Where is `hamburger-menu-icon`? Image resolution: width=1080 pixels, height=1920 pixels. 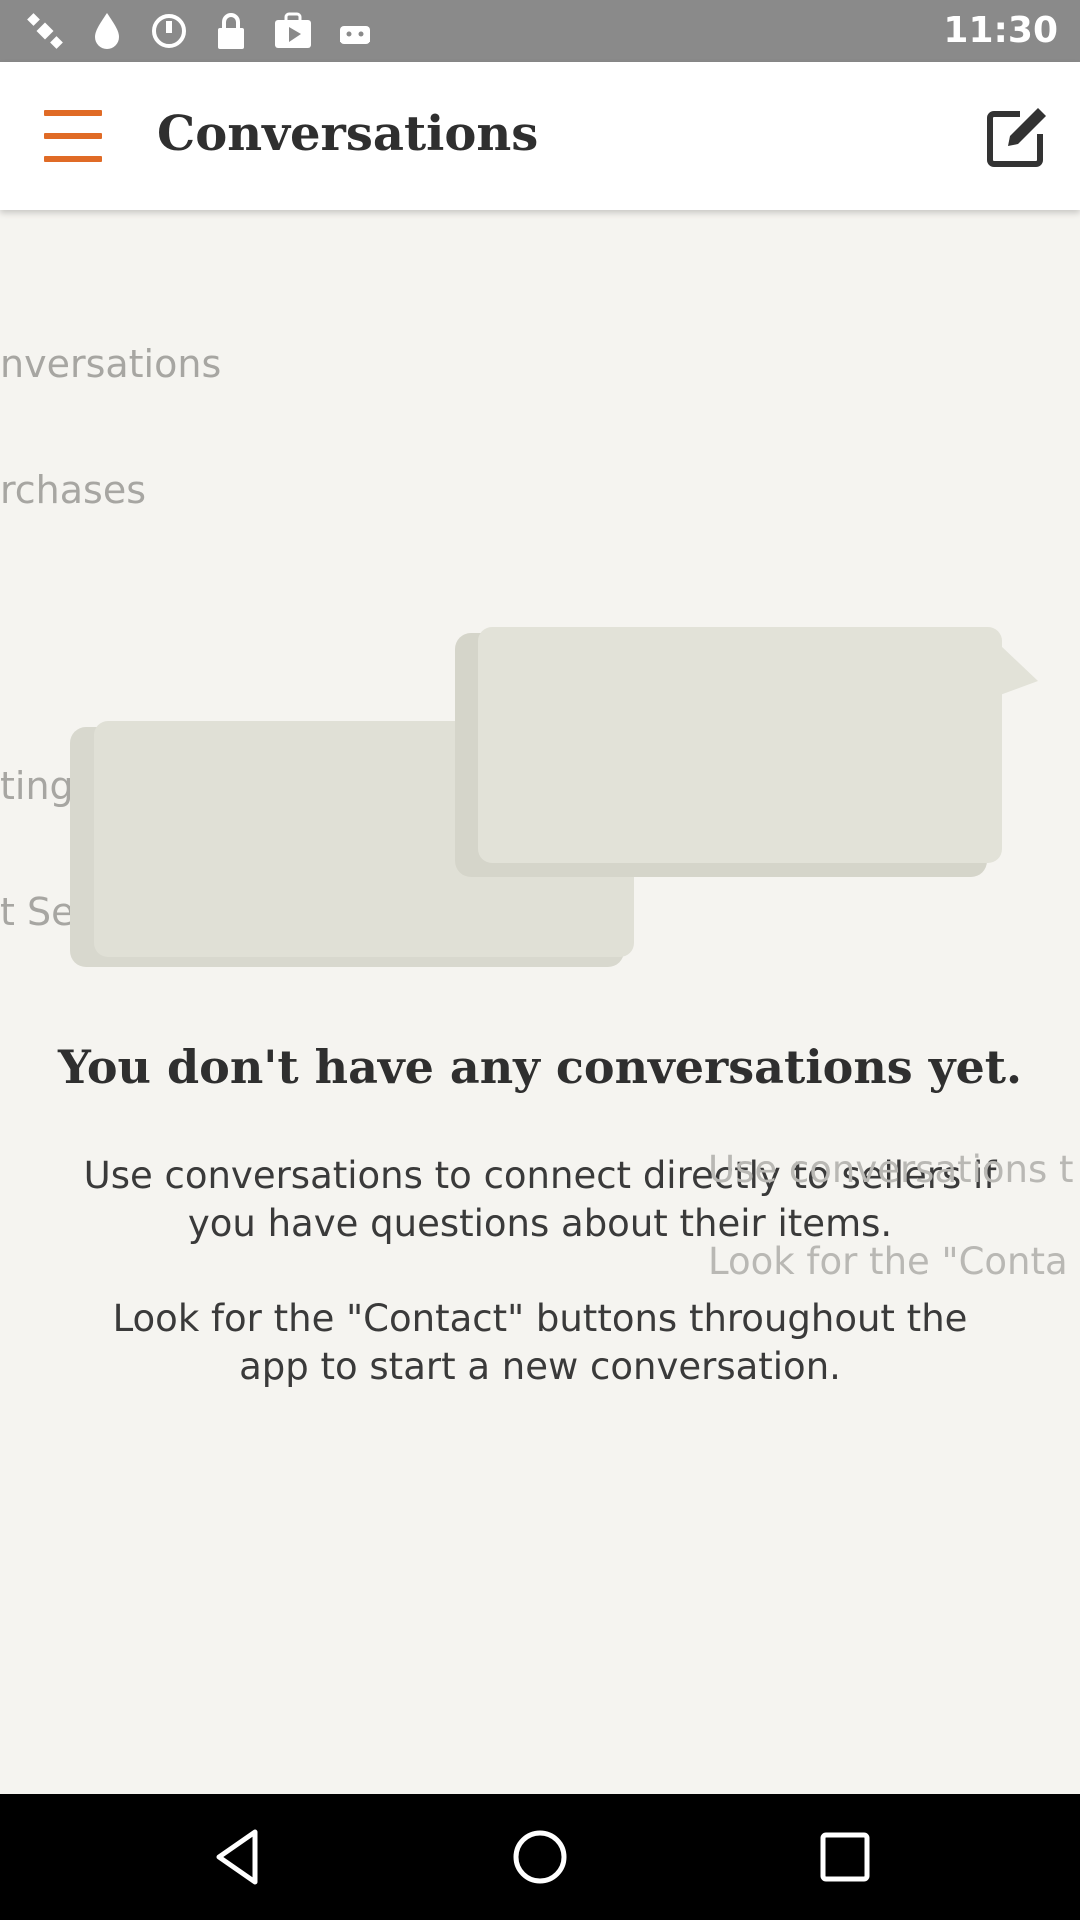
hamburger-menu-icon is located at coordinates (73, 136).